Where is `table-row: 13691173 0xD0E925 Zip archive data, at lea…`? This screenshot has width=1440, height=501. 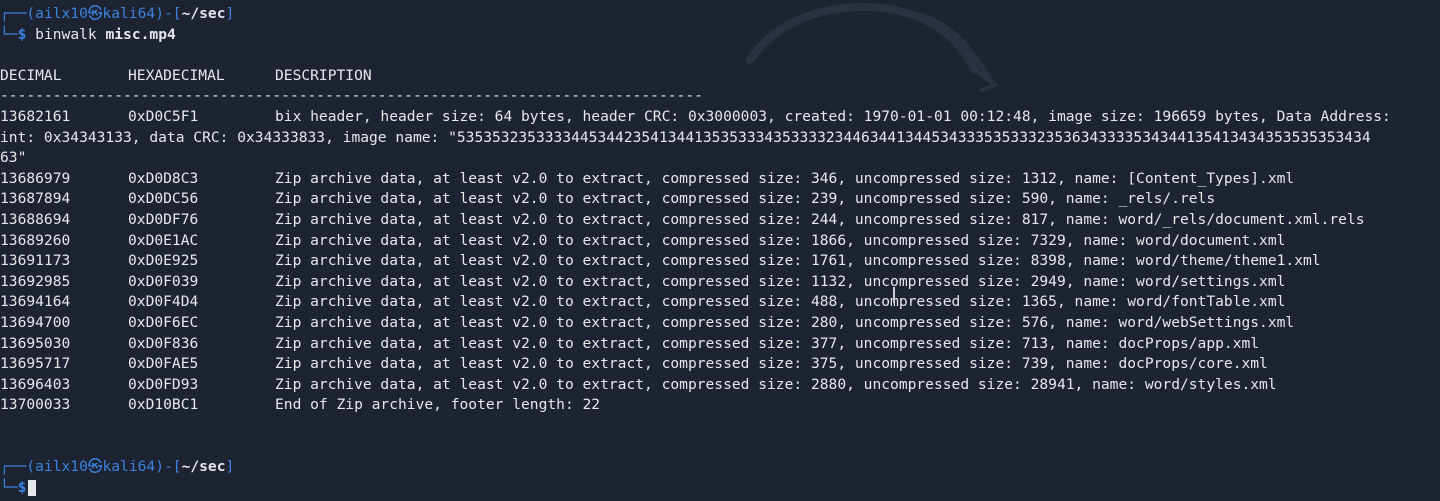
table-row: 13691173 0xD0E925 Zip archive data, at lea… is located at coordinates (720, 261).